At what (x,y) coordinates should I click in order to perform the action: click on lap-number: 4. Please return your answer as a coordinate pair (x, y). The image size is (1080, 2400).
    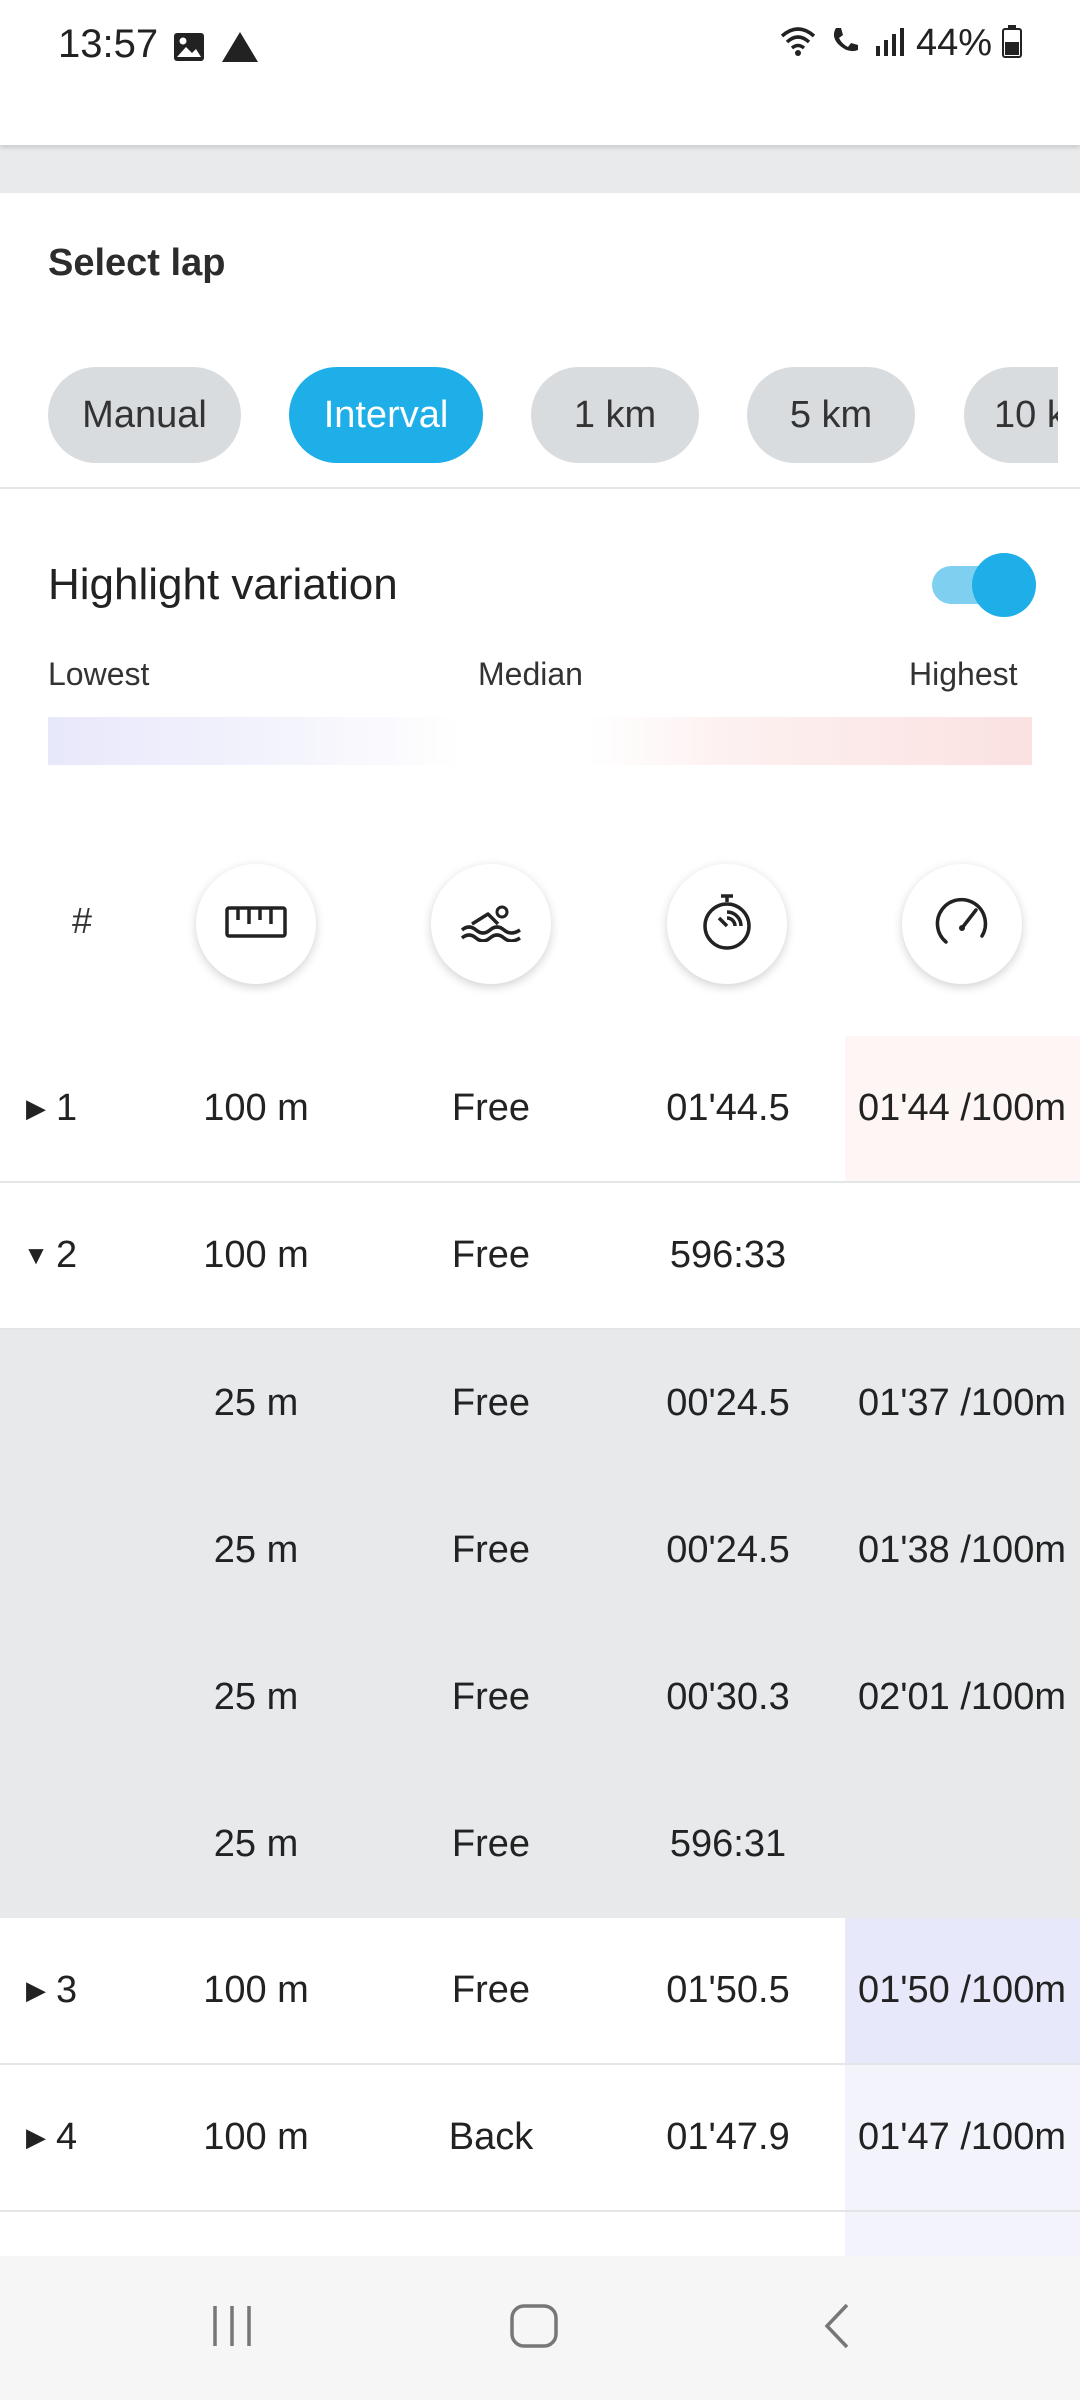
    Looking at the image, I should click on (67, 2137).